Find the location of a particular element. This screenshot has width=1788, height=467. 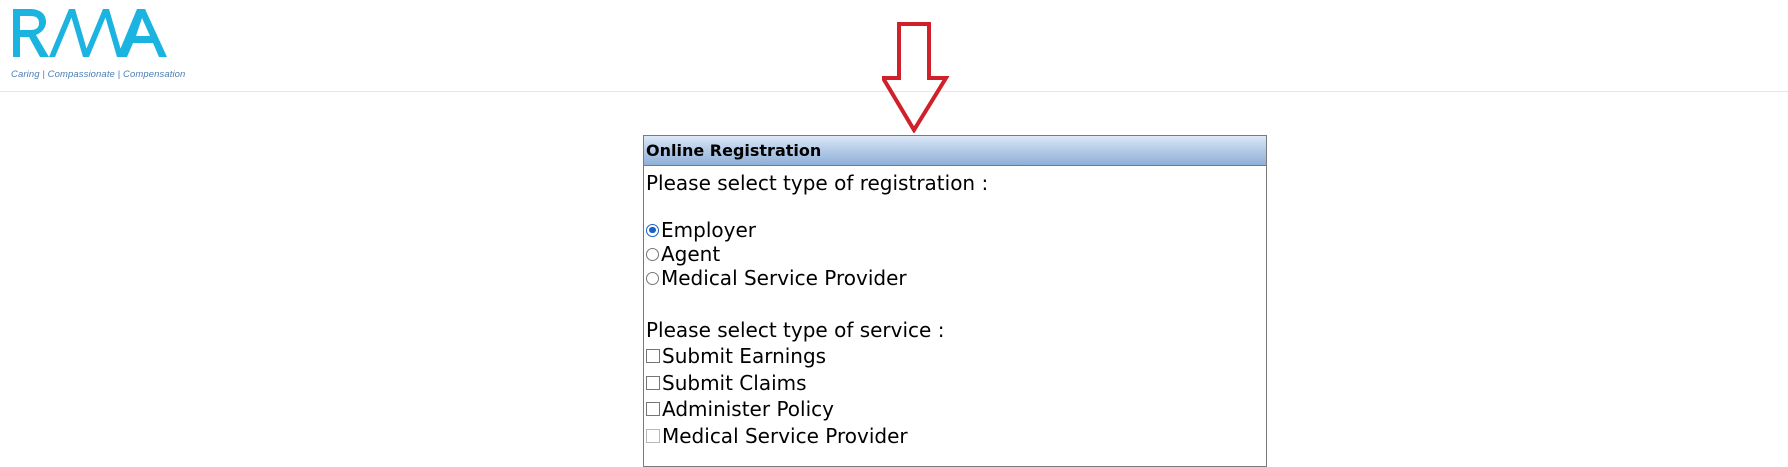

service-option-submit-claims: Submit Claims is located at coordinates (956, 383).